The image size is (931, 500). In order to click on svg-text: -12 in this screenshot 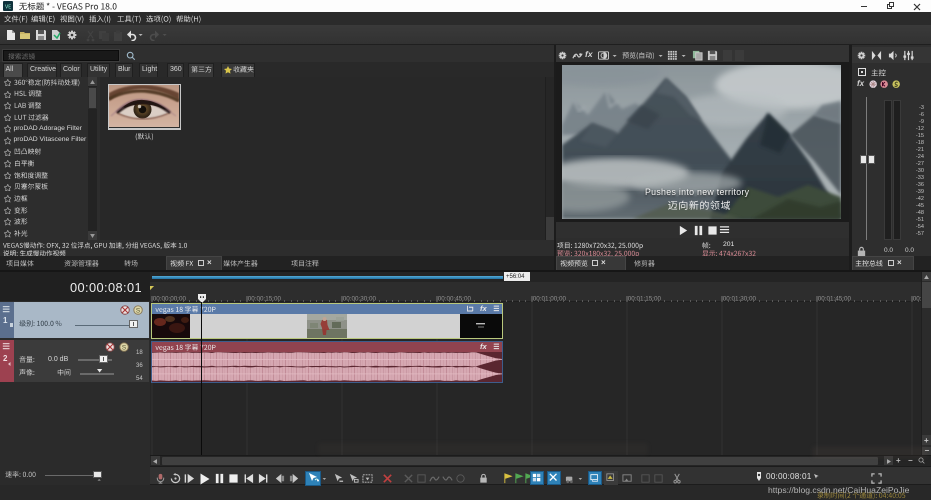, I will do `click(920, 129)`.